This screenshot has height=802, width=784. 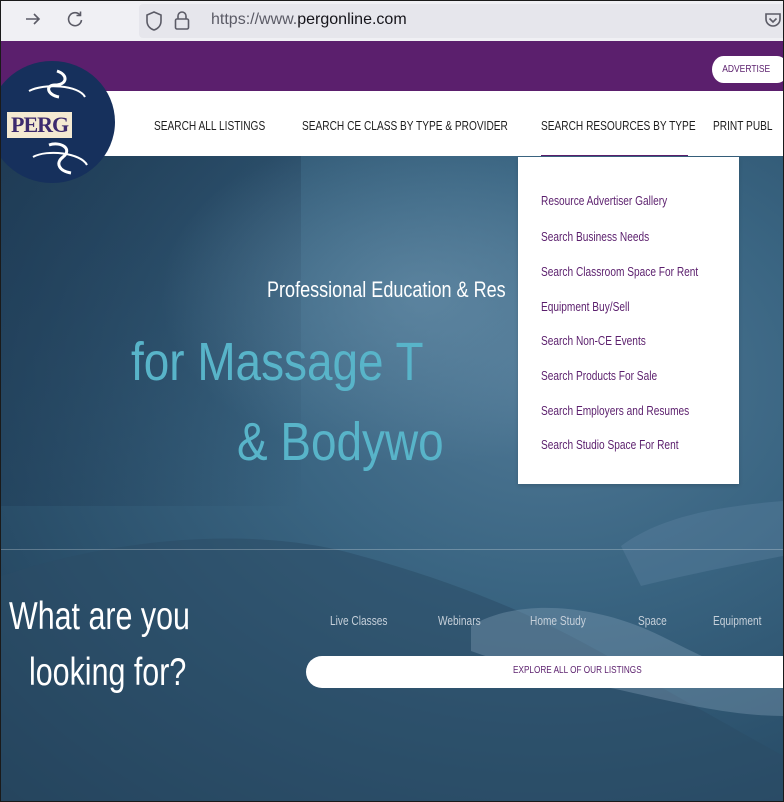 I want to click on explore-listings-button: EXPLORE ALL OF OUR LISTINGS, so click(x=544, y=672).